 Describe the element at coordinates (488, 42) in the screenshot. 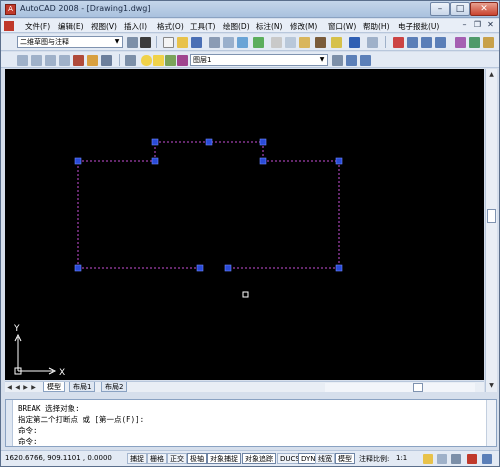

I see `tool-palettes-icon` at that location.